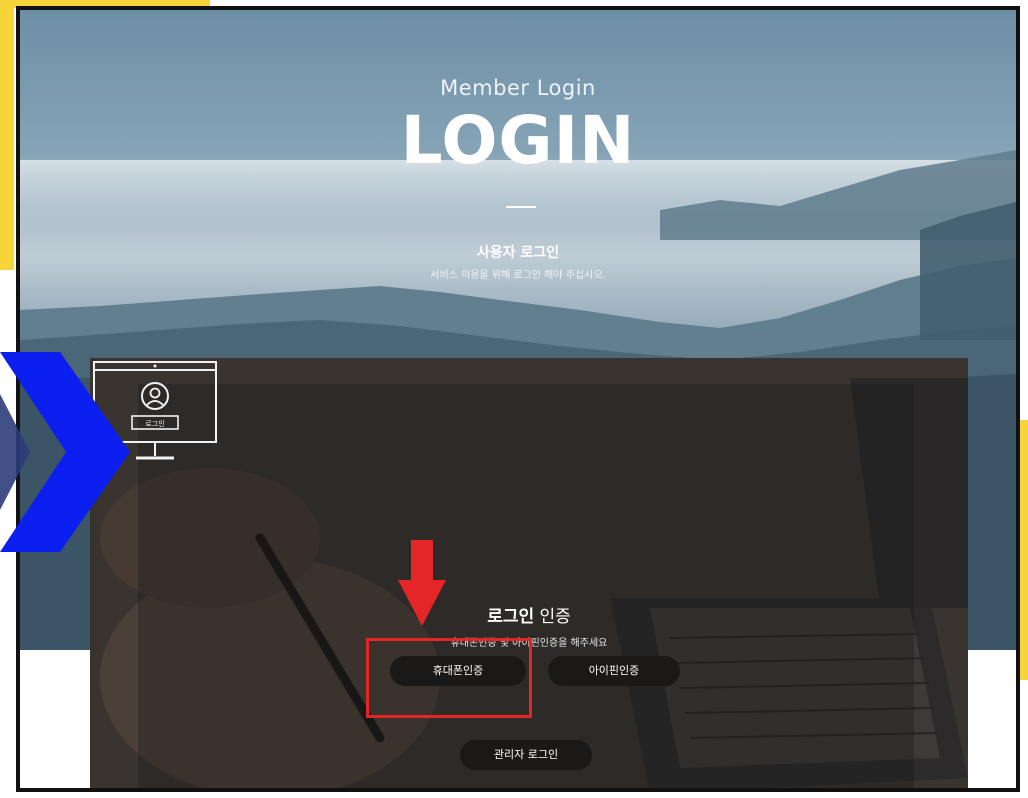 This screenshot has width=1028, height=798. What do you see at coordinates (518, 140) in the screenshot?
I see `page-title: LOGIN` at bounding box center [518, 140].